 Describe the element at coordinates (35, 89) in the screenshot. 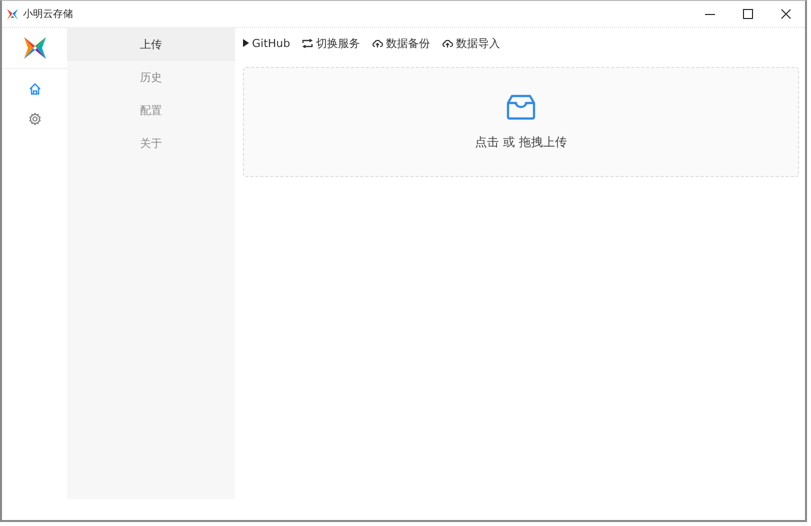

I see `home-icon` at that location.